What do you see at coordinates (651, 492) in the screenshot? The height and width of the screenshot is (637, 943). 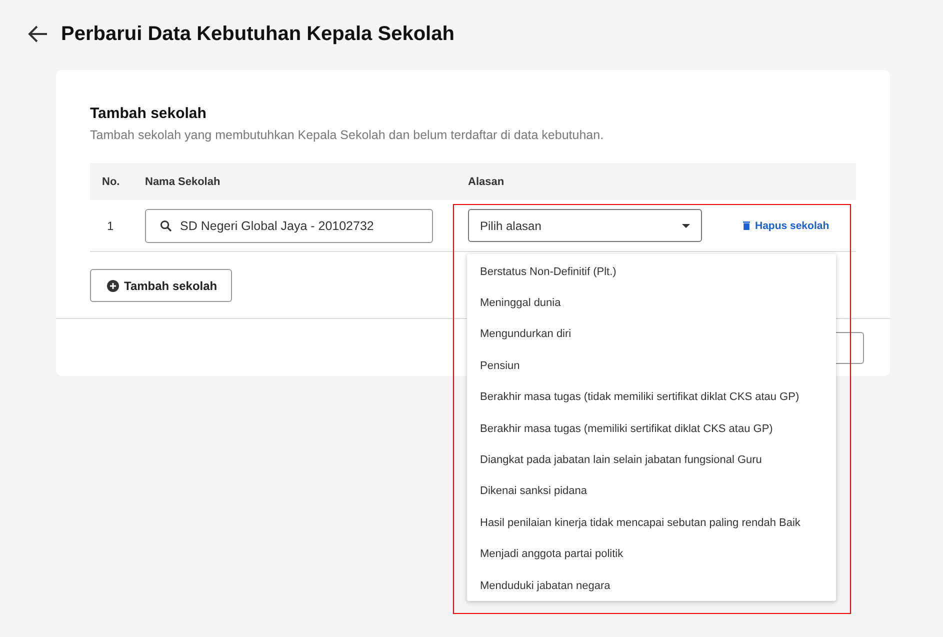 I see `dropdown-option: Dikenai sanksi pidana` at bounding box center [651, 492].